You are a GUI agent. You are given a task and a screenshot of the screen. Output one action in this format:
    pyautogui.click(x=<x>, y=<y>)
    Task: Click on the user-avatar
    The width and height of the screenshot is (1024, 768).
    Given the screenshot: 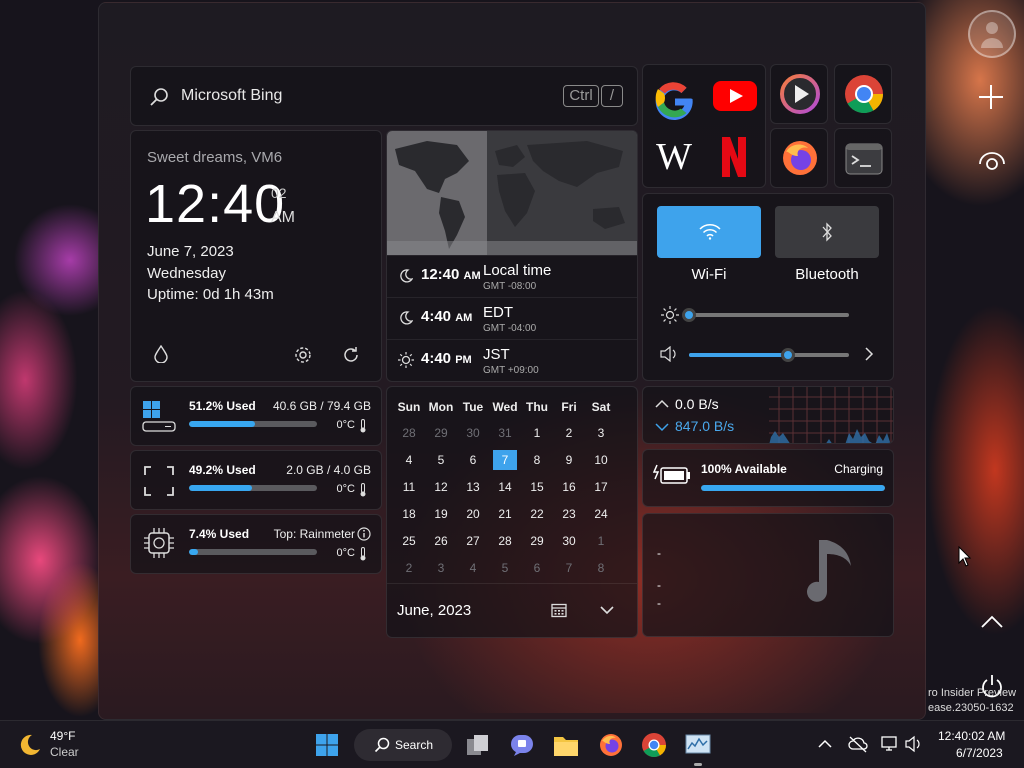 What is the action you would take?
    pyautogui.click(x=992, y=34)
    